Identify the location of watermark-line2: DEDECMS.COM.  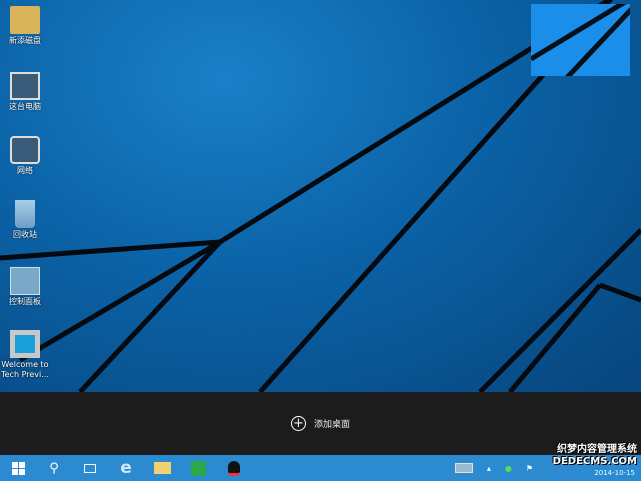
(594, 461).